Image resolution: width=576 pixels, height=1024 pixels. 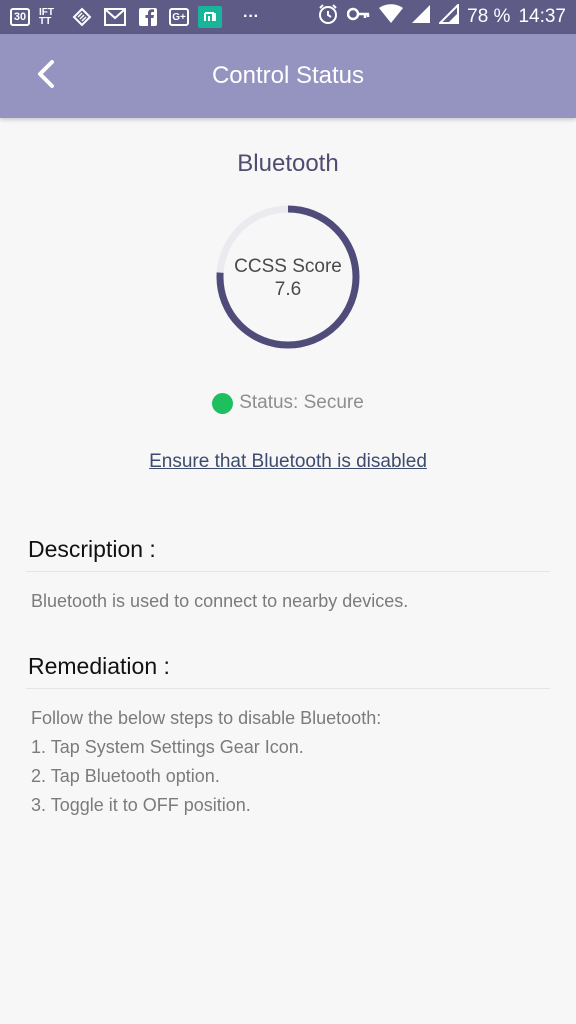 What do you see at coordinates (288, 688) in the screenshot?
I see `remediation-divider` at bounding box center [288, 688].